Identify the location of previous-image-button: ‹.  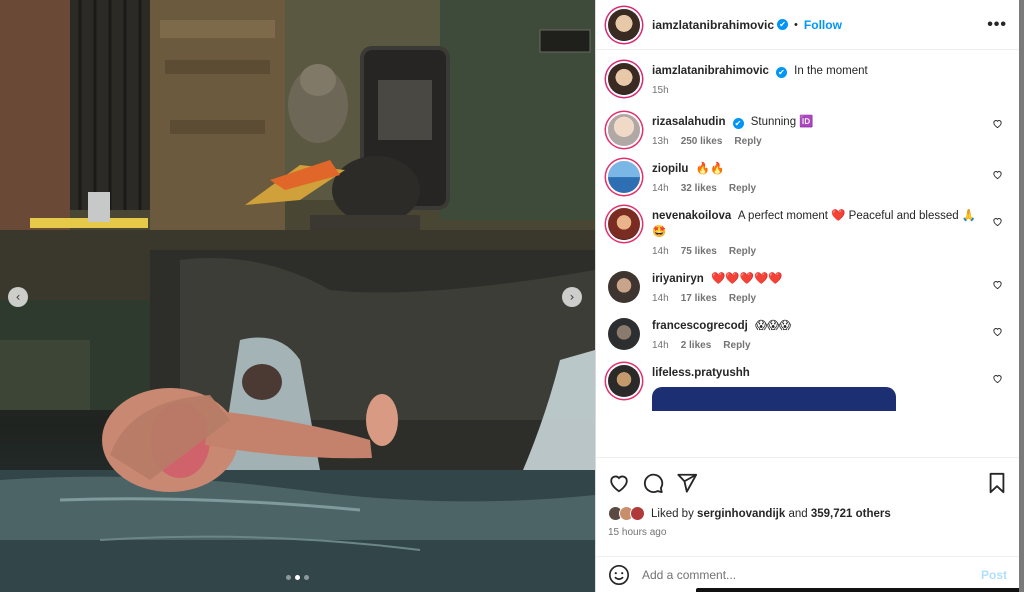
(18, 297).